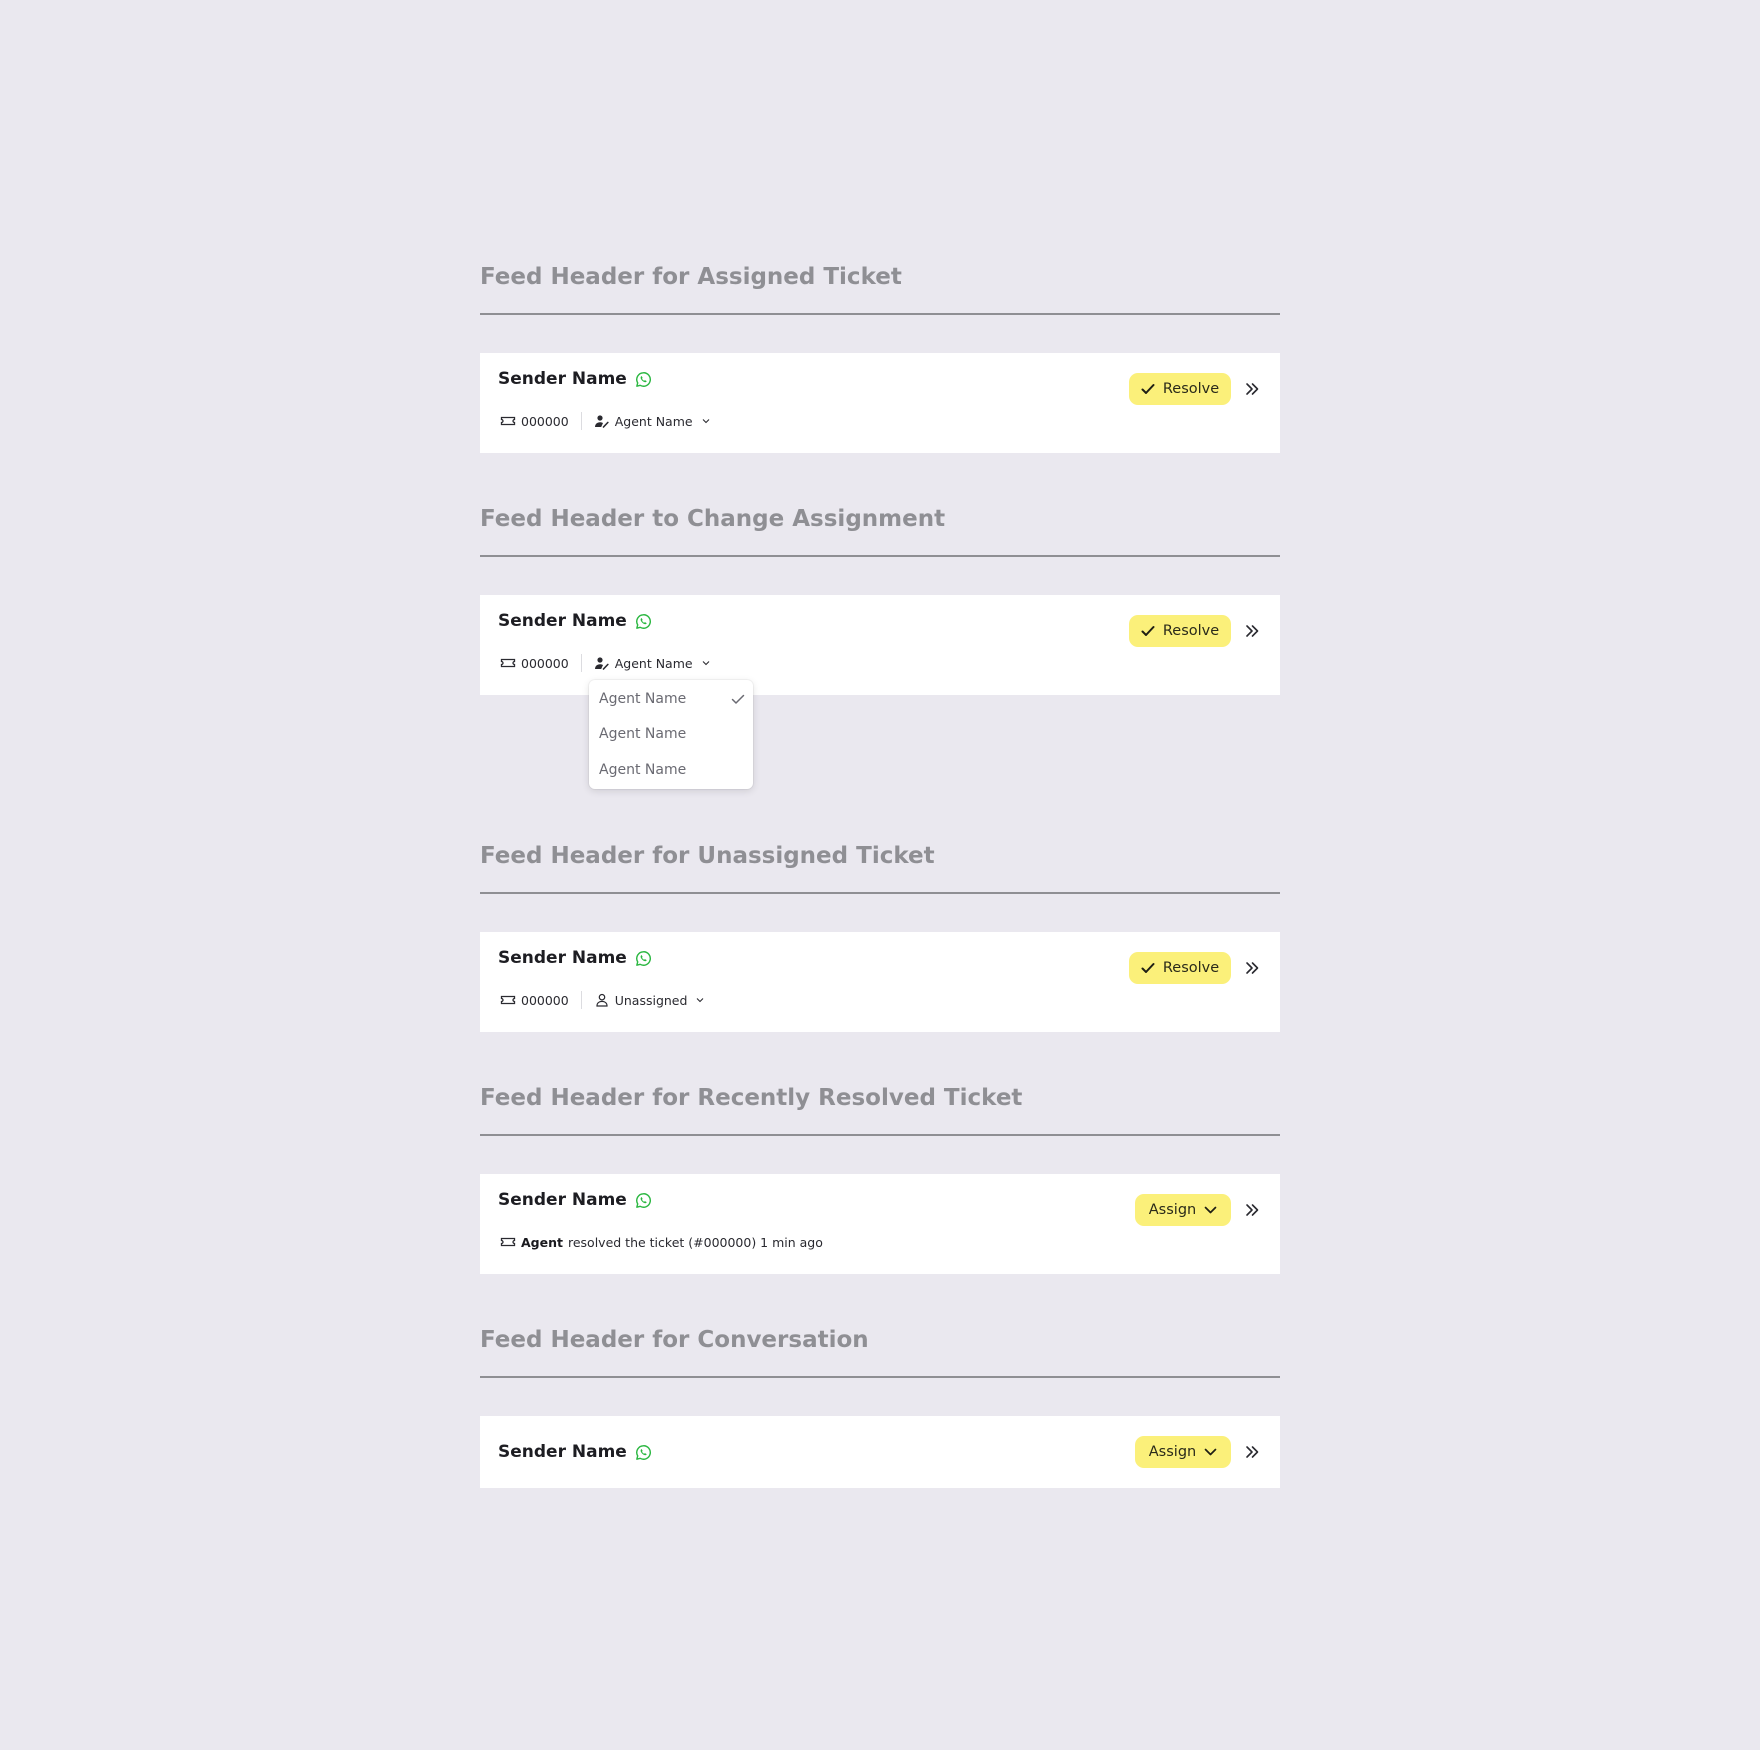 This screenshot has height=1750, width=1760. What do you see at coordinates (751, 1098) in the screenshot?
I see `section-title: Feed Header for Recently Resolved Ticket` at bounding box center [751, 1098].